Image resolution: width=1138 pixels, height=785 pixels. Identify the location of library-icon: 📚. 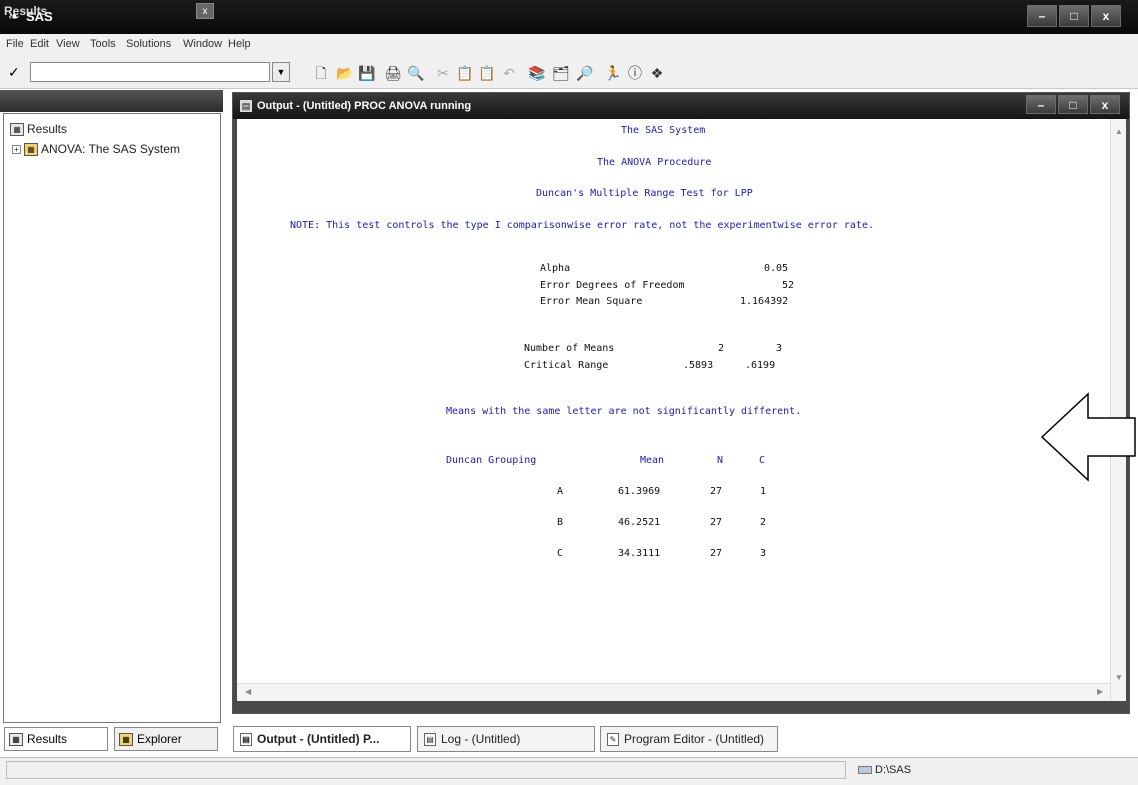
(537, 73).